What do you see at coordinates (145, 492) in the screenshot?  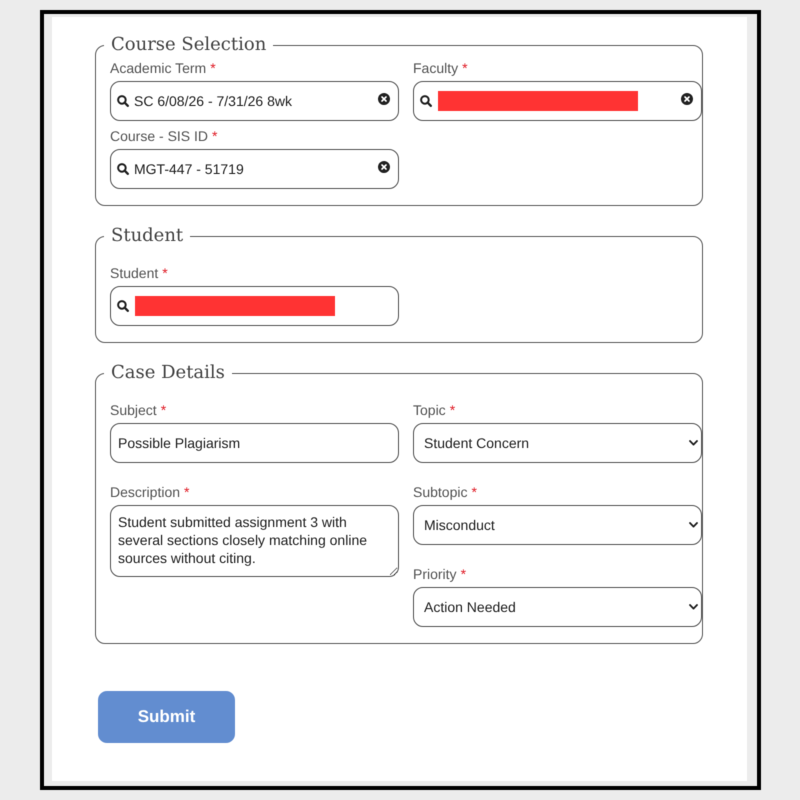 I see `field-label: Description` at bounding box center [145, 492].